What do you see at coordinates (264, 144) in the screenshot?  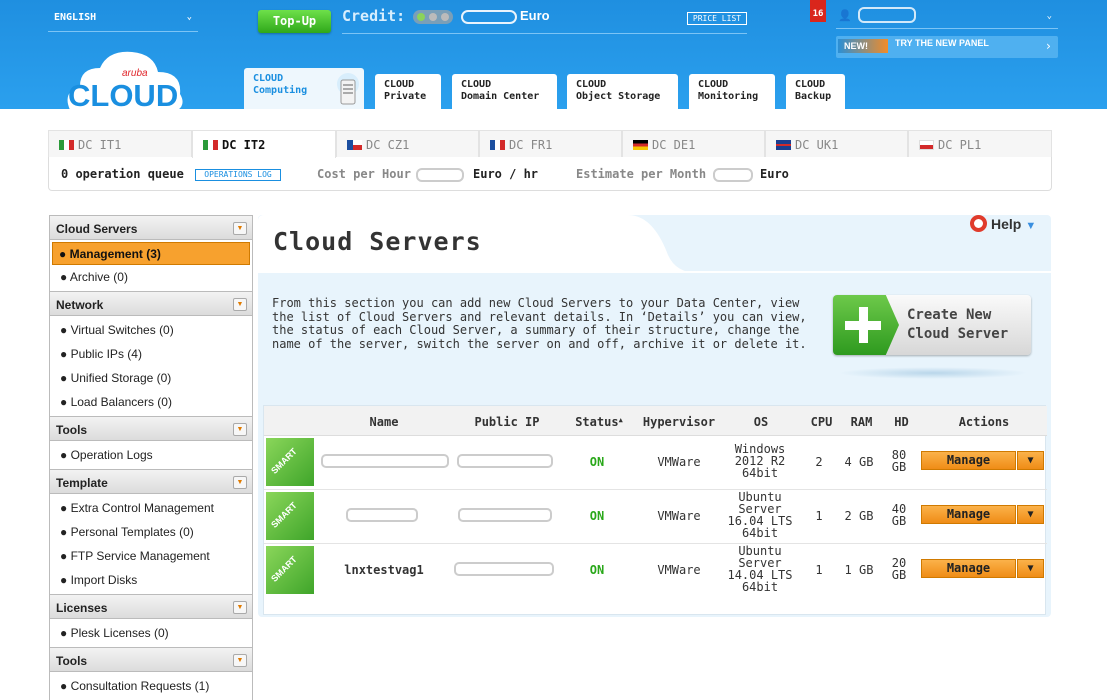 I see `tab-dc-it2: DC IT2` at bounding box center [264, 144].